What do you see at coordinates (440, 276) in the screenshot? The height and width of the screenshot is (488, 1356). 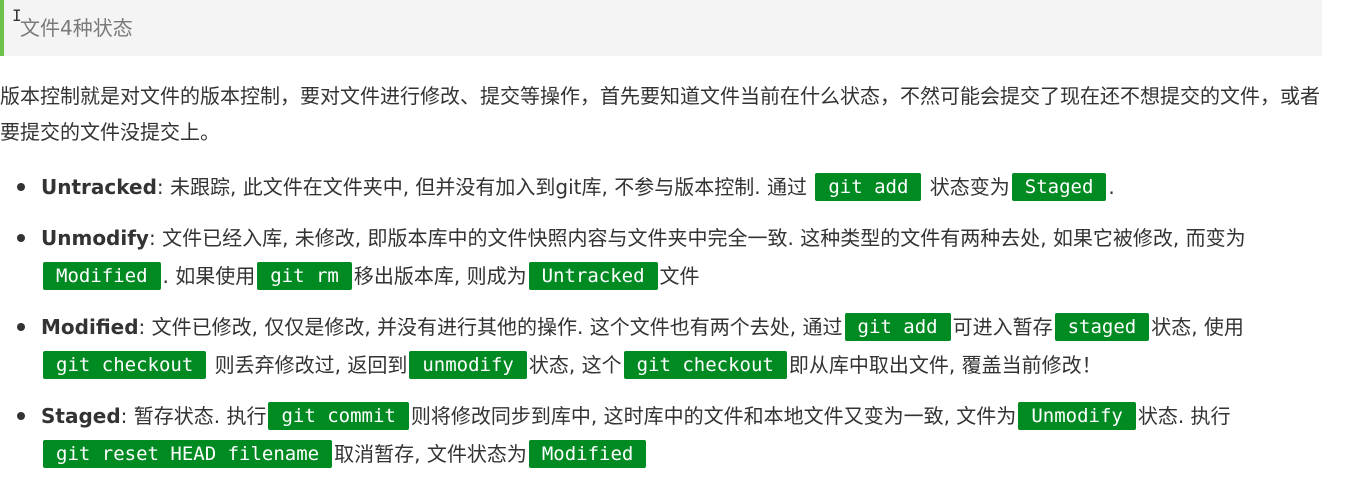 I see `state-text: 移出版本库, 则成为` at bounding box center [440, 276].